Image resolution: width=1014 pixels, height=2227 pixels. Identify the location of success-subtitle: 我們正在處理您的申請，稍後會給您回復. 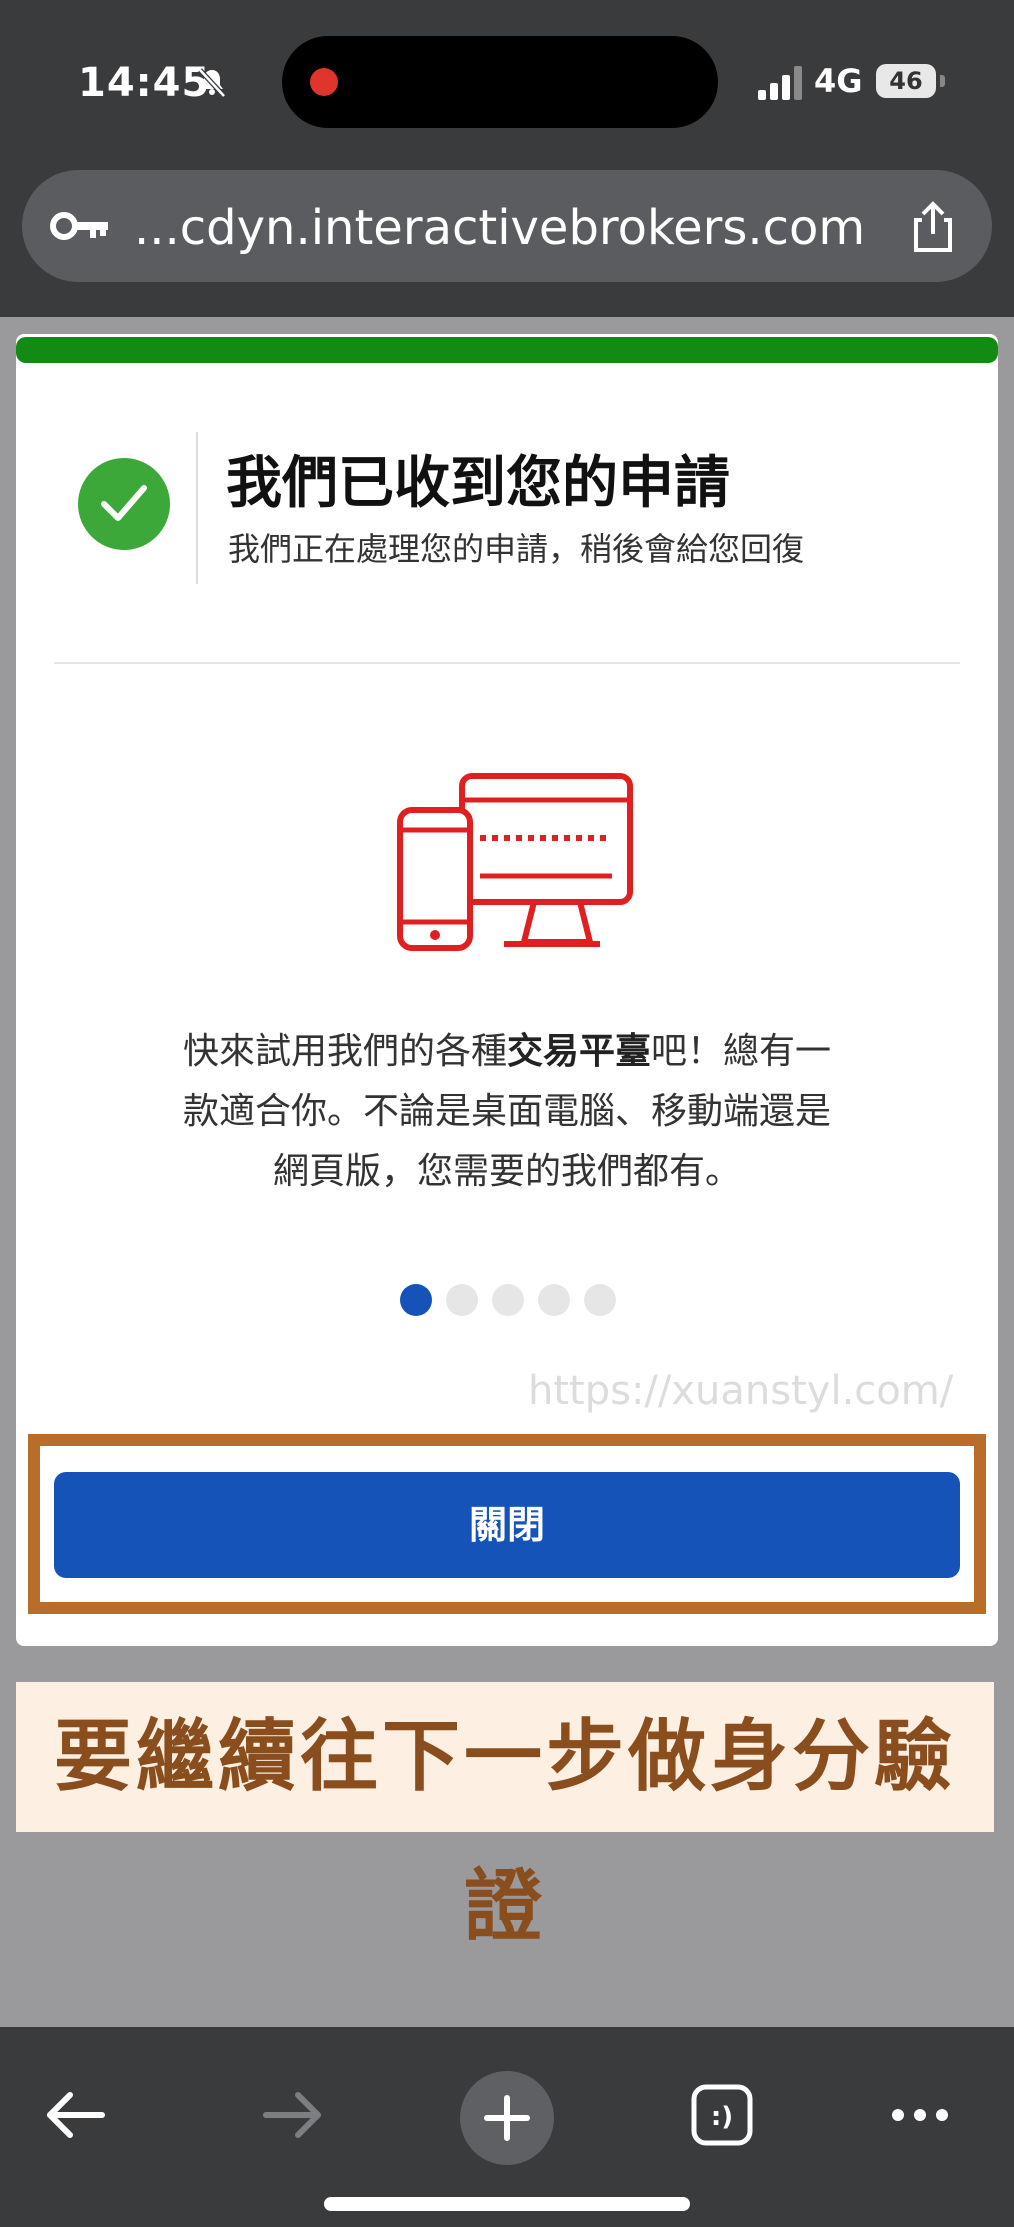
(516, 549).